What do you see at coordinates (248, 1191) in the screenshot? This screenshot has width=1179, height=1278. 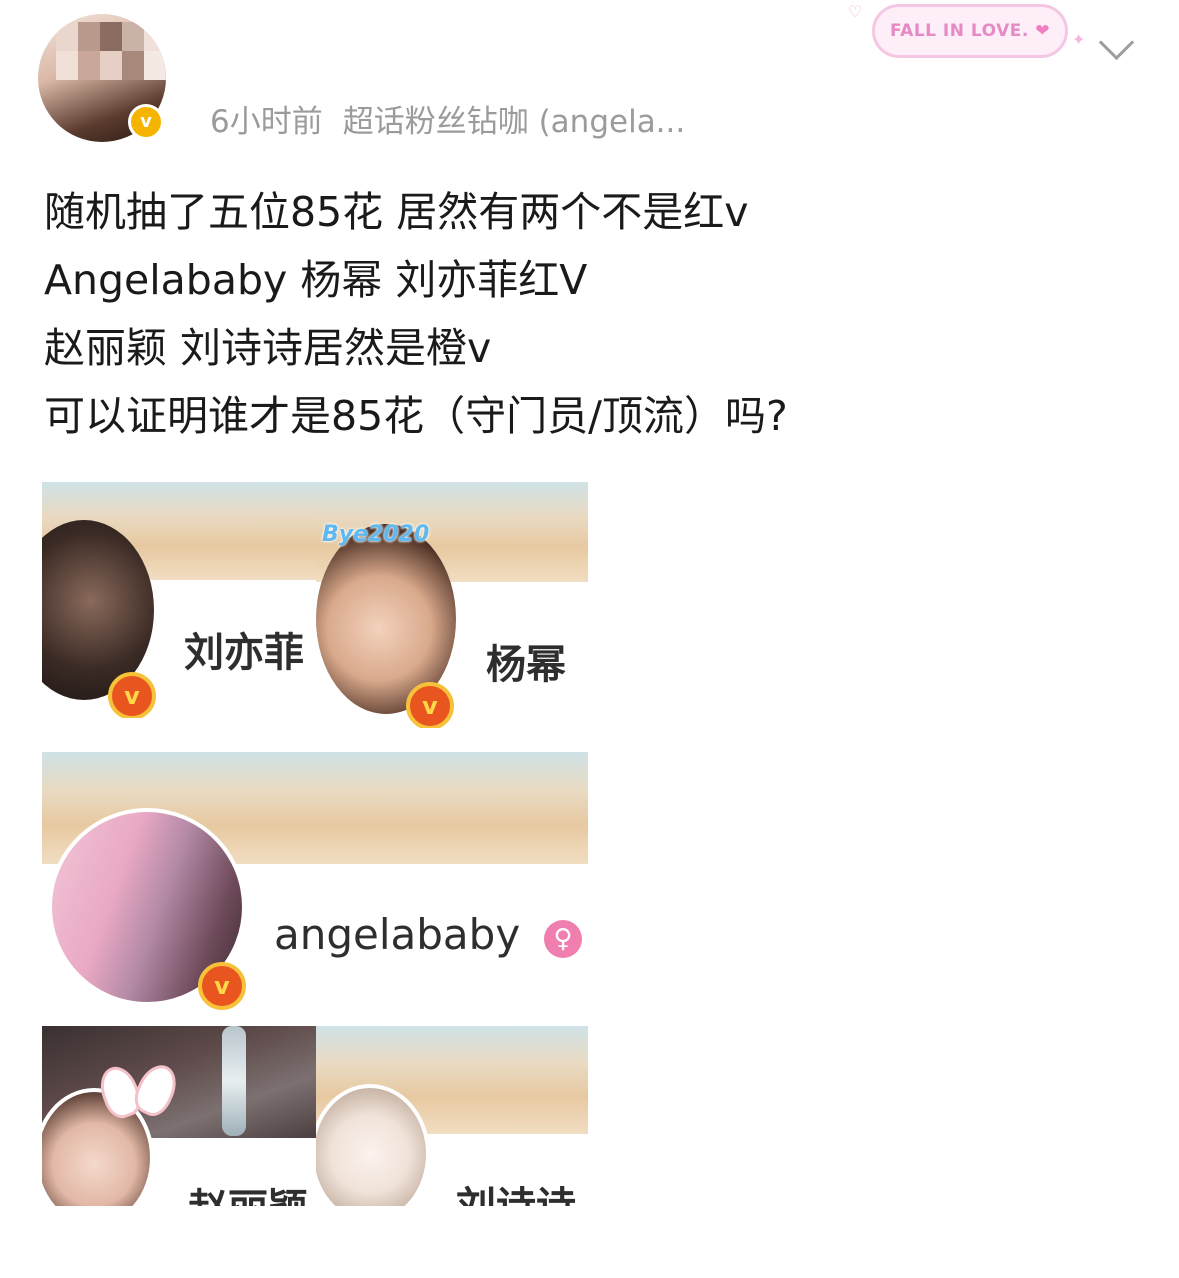 I see `profile-name: 赵丽颖` at bounding box center [248, 1191].